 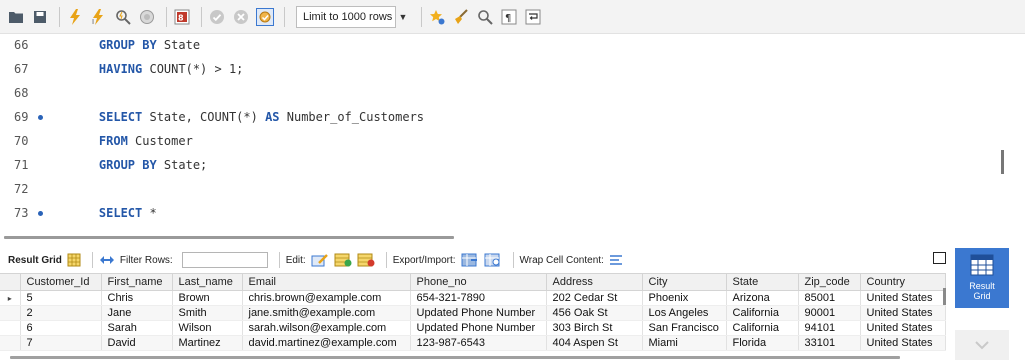 I want to click on table-cell: 303 Birch St, so click(x=594, y=328).